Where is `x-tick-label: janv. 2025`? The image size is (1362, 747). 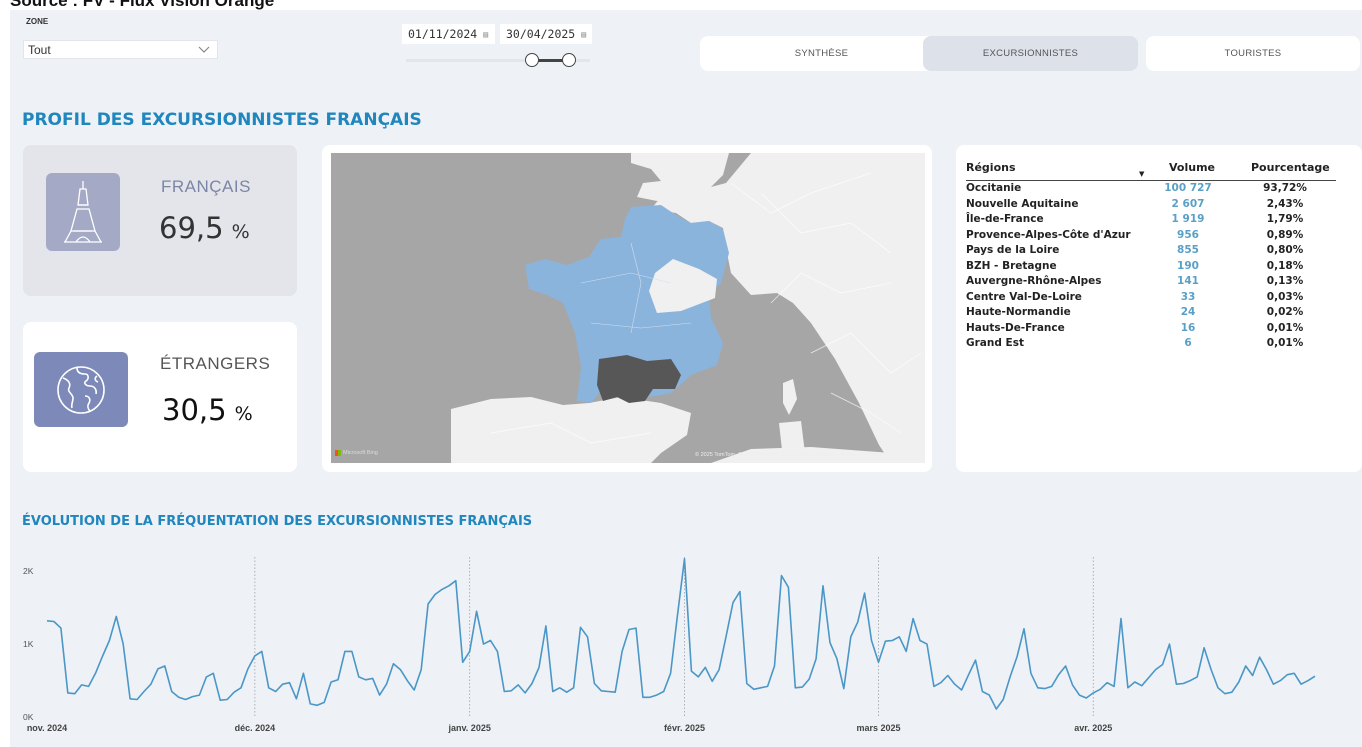 x-tick-label: janv. 2025 is located at coordinates (468, 728).